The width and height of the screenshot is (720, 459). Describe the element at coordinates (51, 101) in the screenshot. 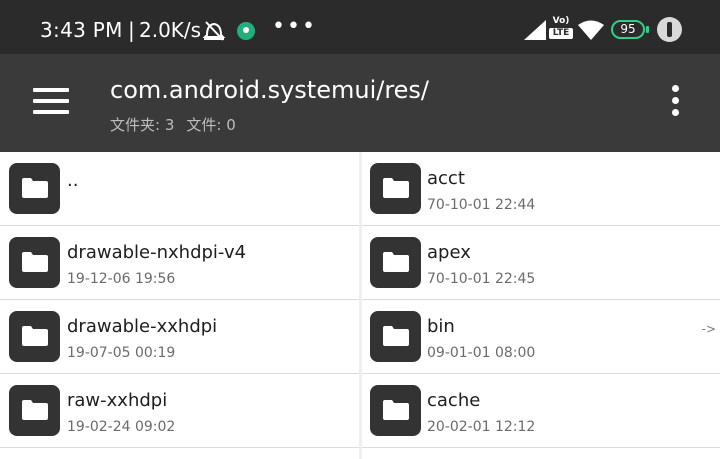

I see `menu-icon` at that location.